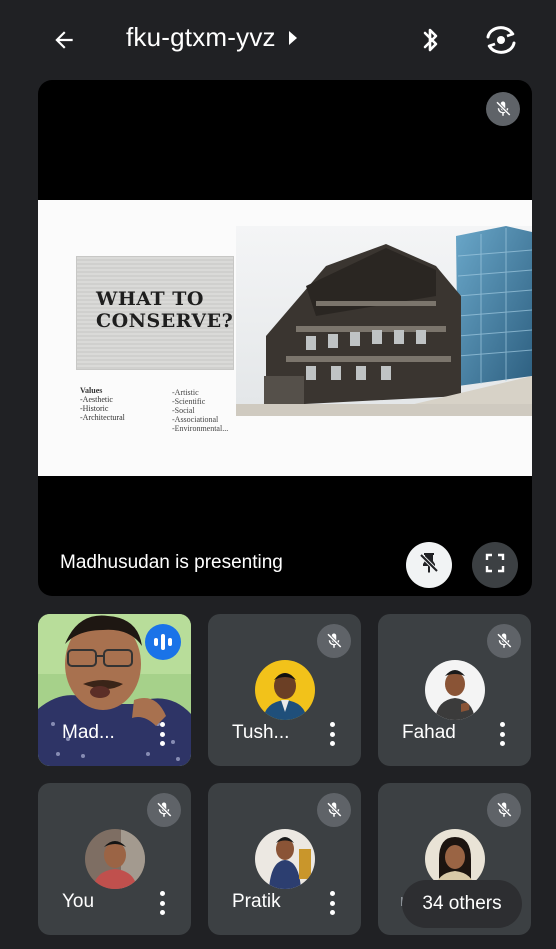 The height and width of the screenshot is (949, 556). Describe the element at coordinates (462, 904) in the screenshot. I see `others-button: 34 others` at that location.